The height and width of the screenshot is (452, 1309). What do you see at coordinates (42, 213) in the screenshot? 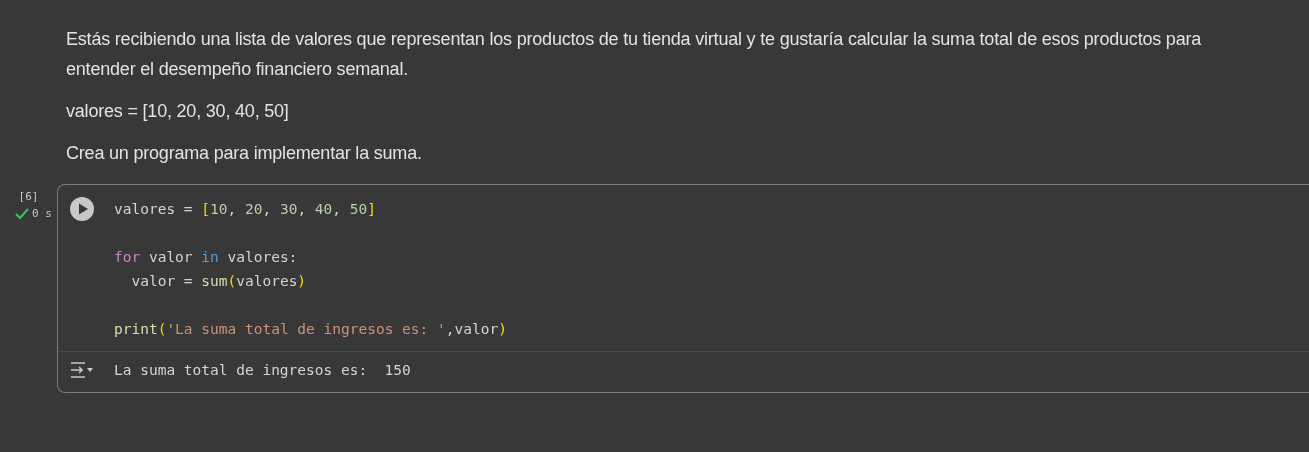
I see `run-duration: 0 s` at bounding box center [42, 213].